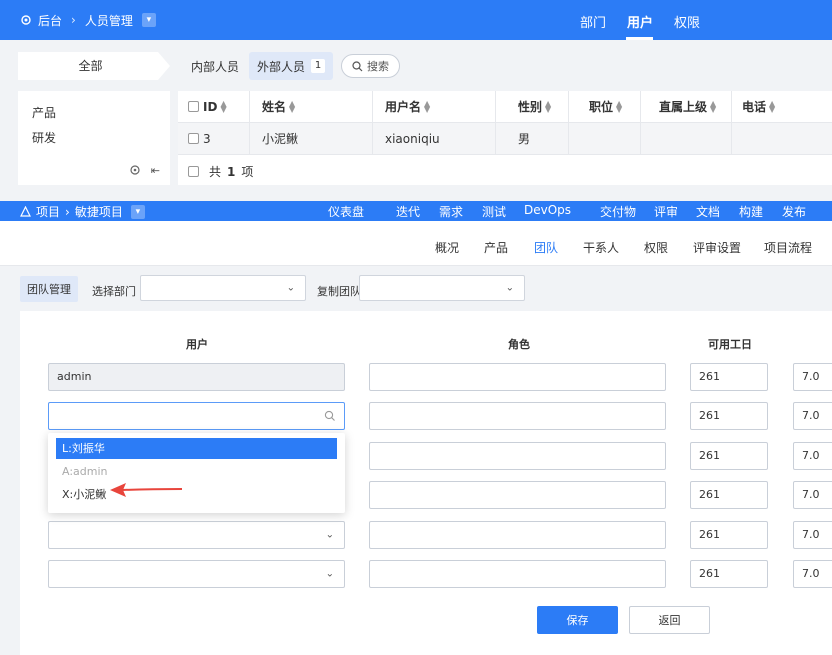 The width and height of the screenshot is (832, 655). What do you see at coordinates (605, 138) in the screenshot?
I see `cell-position` at bounding box center [605, 138].